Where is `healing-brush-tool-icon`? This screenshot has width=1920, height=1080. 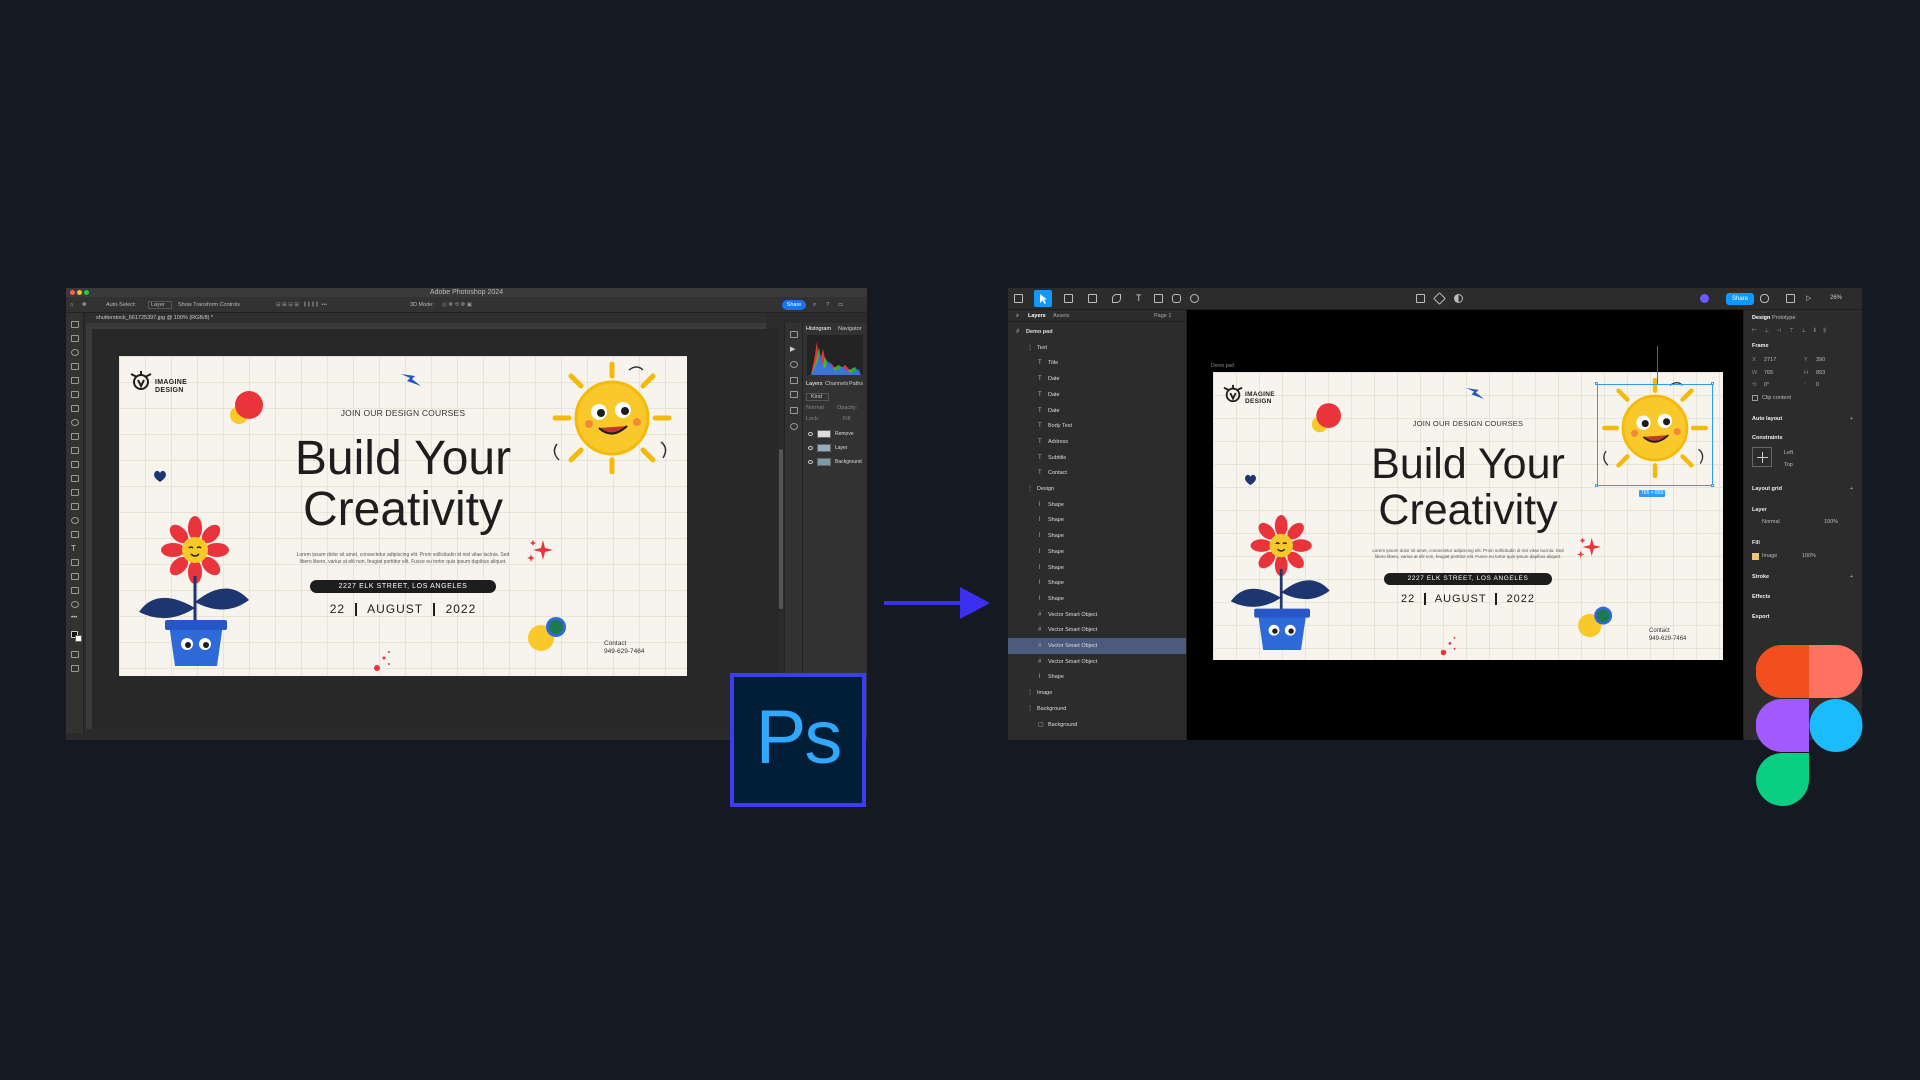 healing-brush-tool-icon is located at coordinates (75, 422).